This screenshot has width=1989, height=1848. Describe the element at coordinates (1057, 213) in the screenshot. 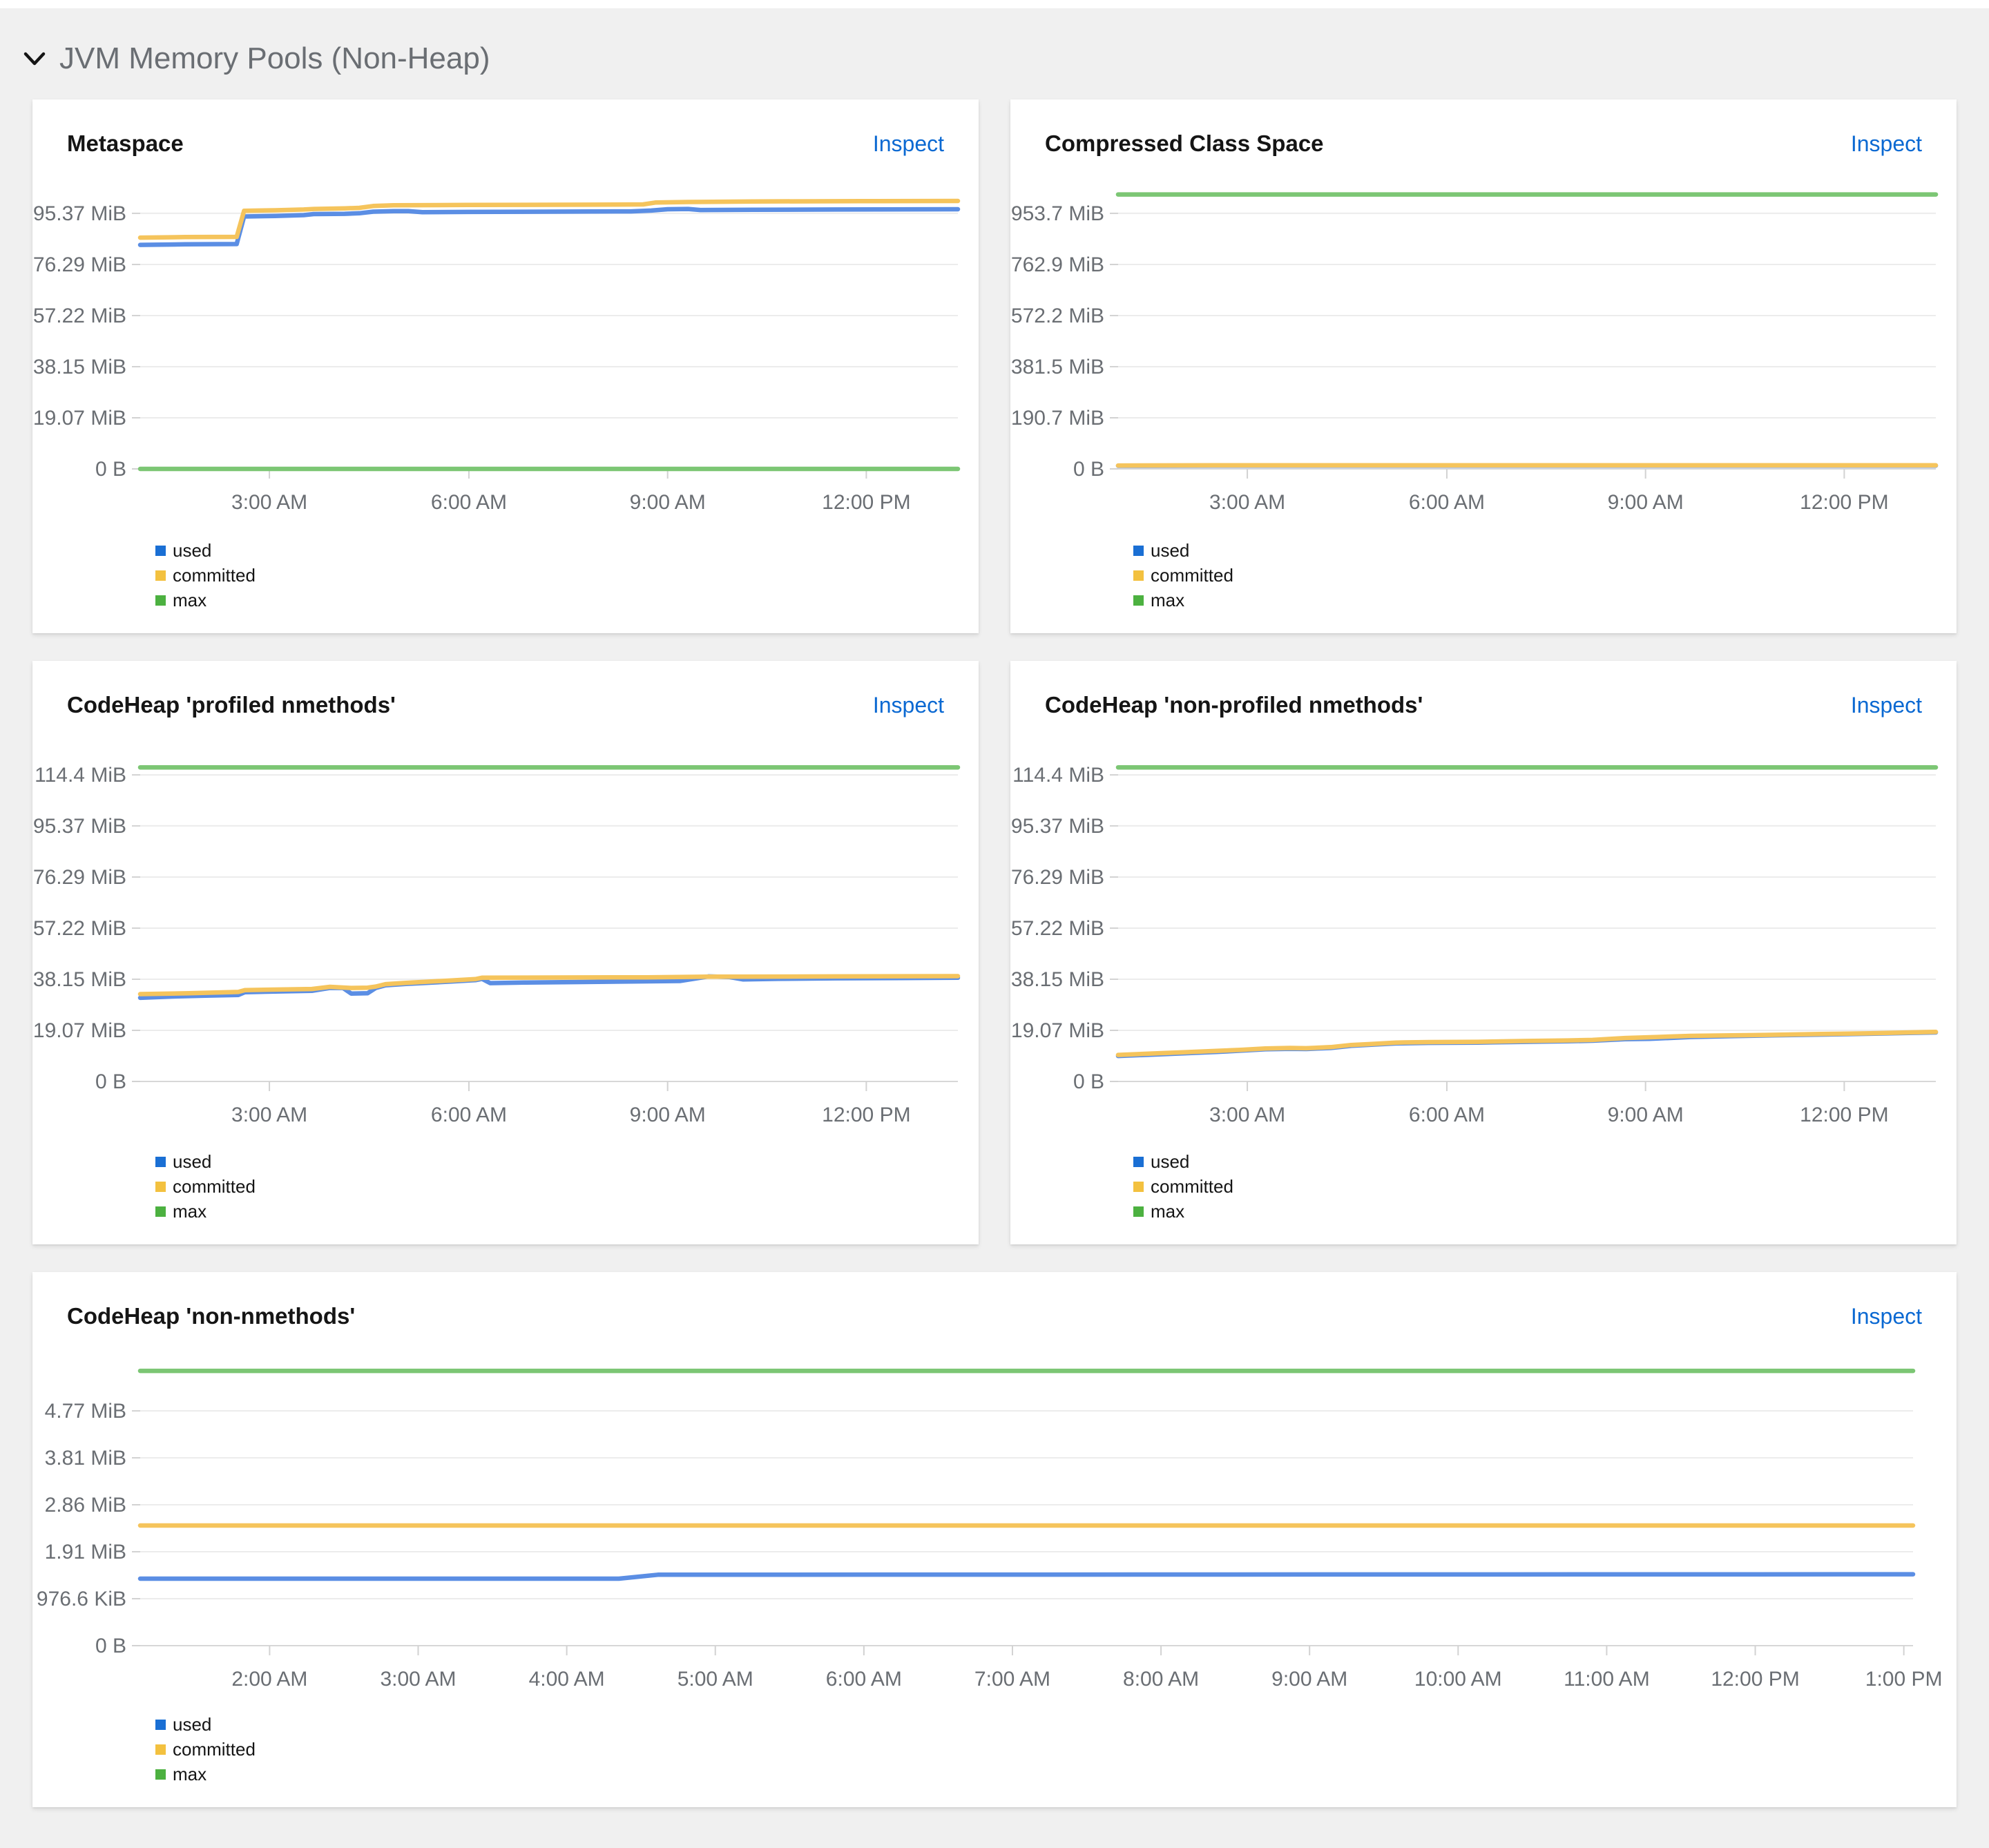

I see `svg-text: 953.7 MiB` at that location.